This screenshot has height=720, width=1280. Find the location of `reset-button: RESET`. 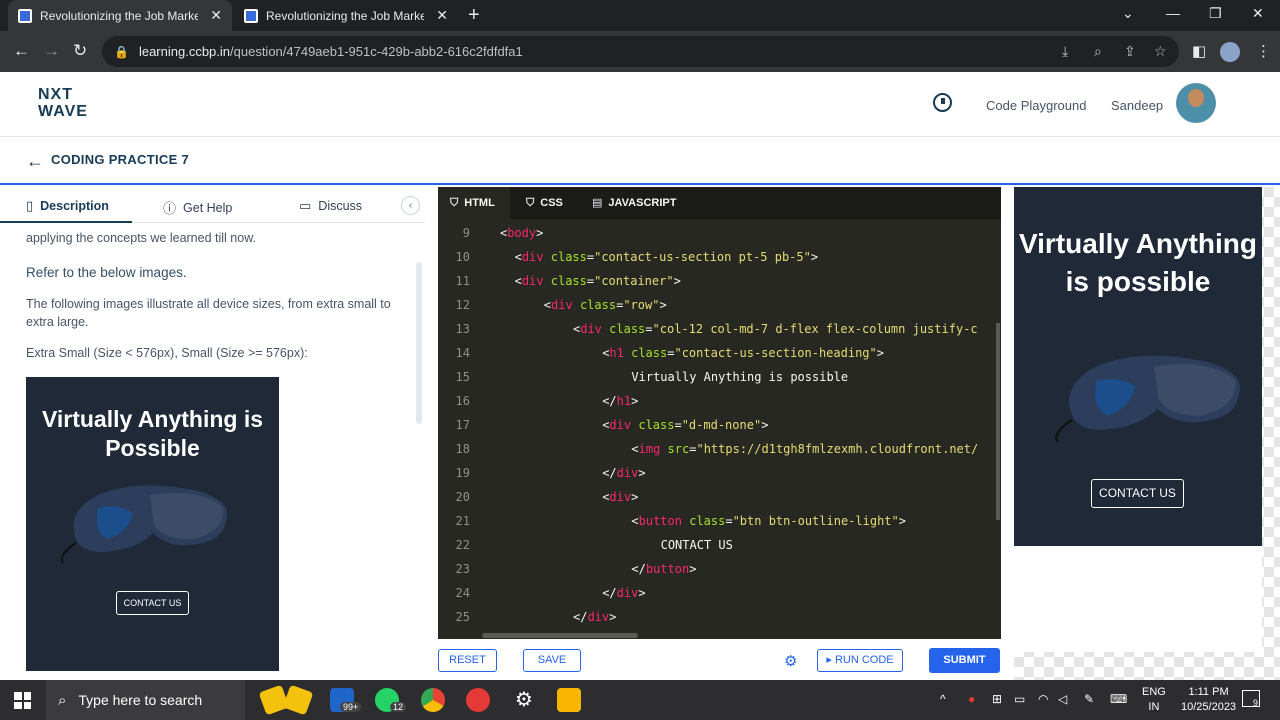

reset-button: RESET is located at coordinates (467, 660).